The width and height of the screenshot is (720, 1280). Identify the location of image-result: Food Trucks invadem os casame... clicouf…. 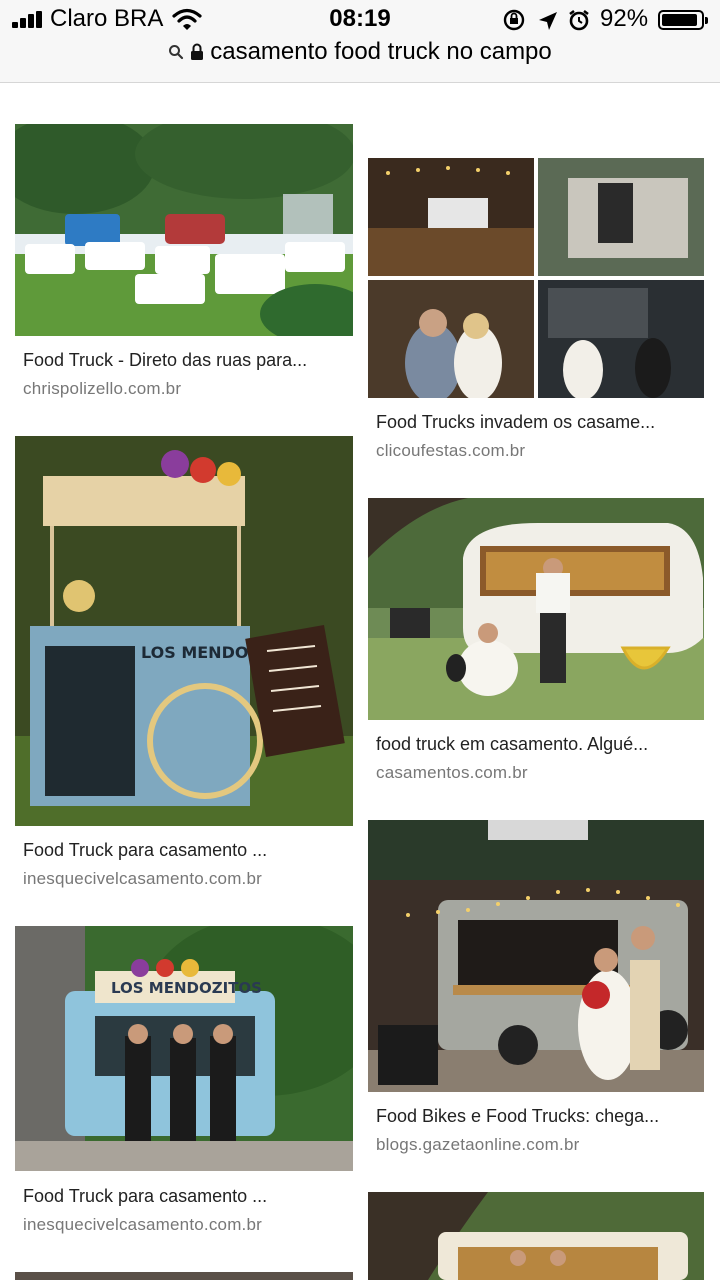
(536, 313).